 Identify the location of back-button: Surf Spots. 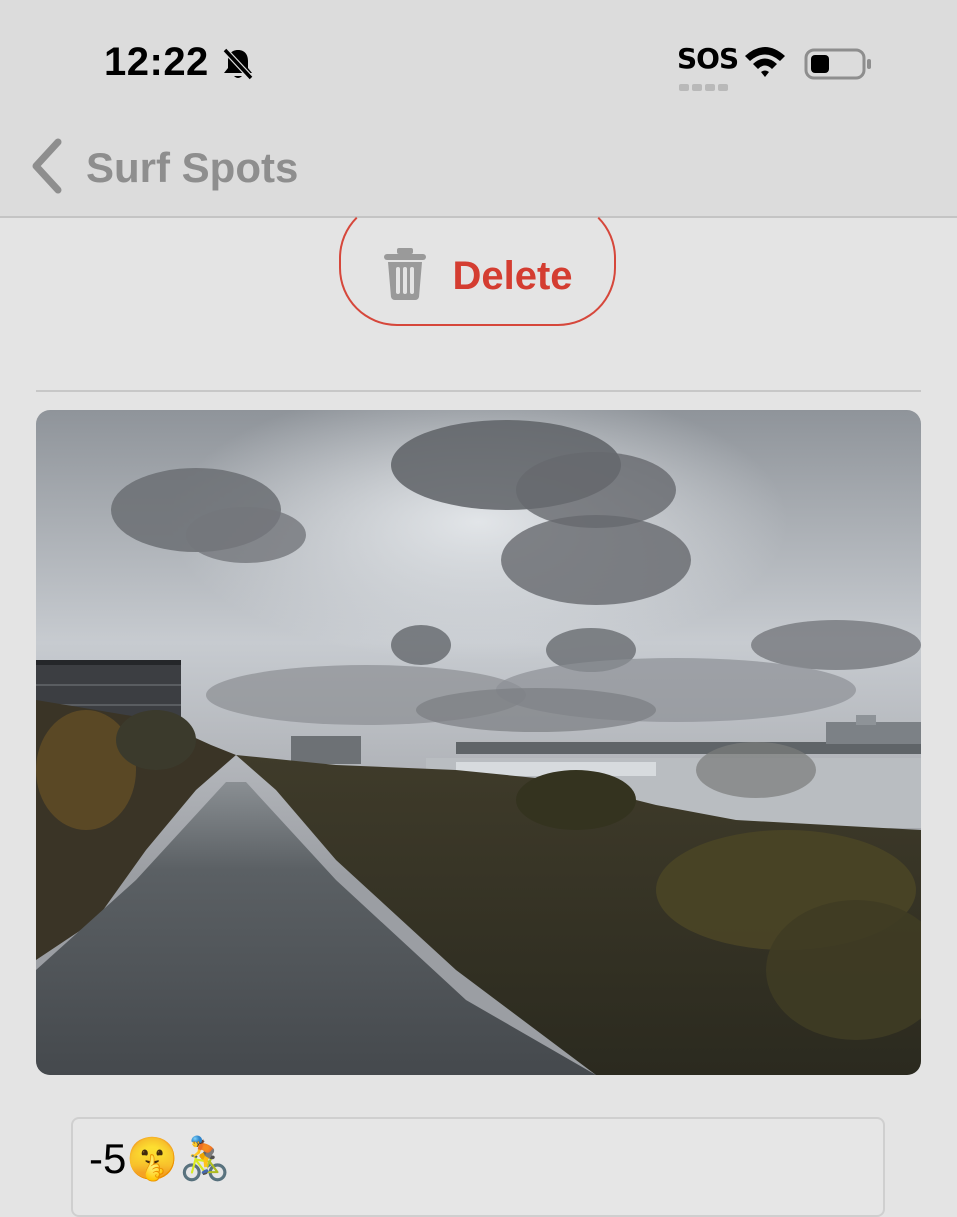
(164, 168).